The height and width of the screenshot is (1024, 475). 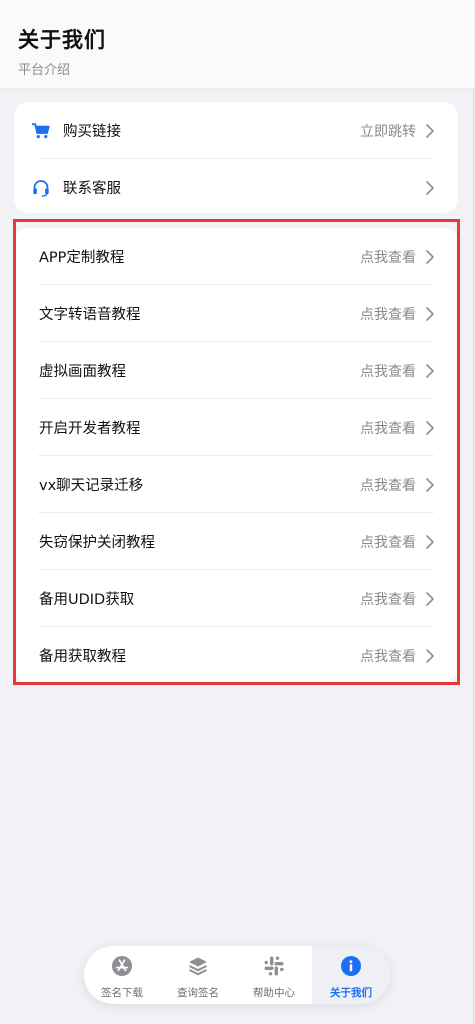 What do you see at coordinates (198, 966) in the screenshot?
I see `layers-icon` at bounding box center [198, 966].